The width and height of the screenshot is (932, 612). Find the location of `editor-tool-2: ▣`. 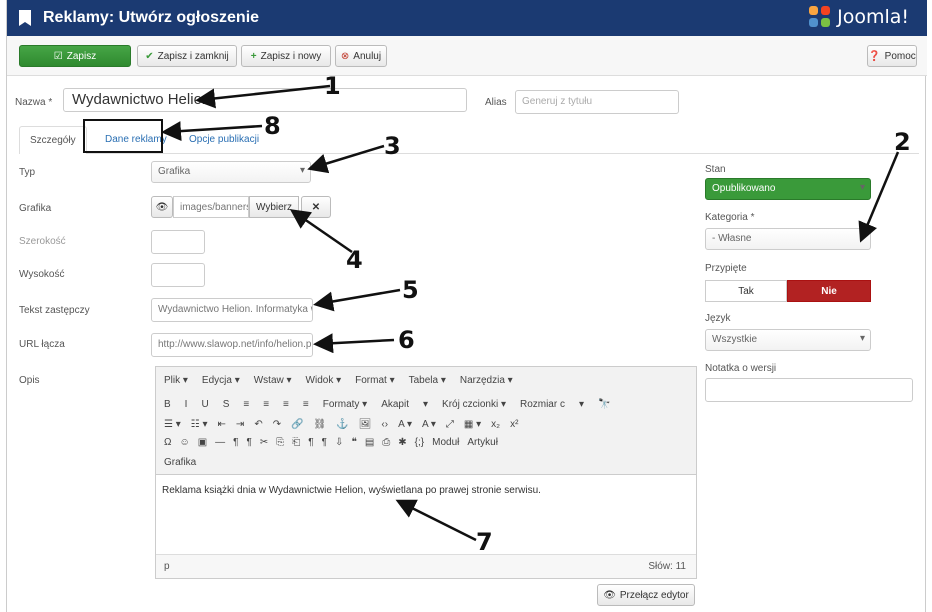

editor-tool-2: ▣ is located at coordinates (202, 442).